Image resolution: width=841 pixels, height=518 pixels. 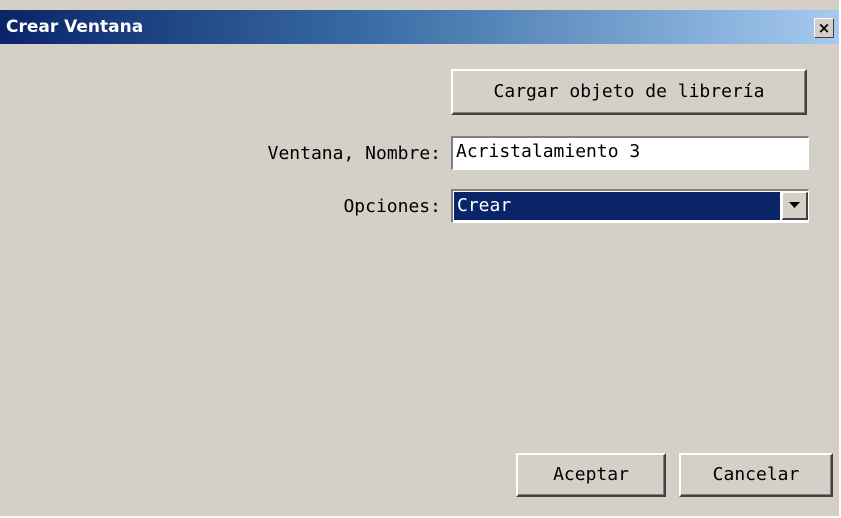 I want to click on chevron-down-icon, so click(x=794, y=205).